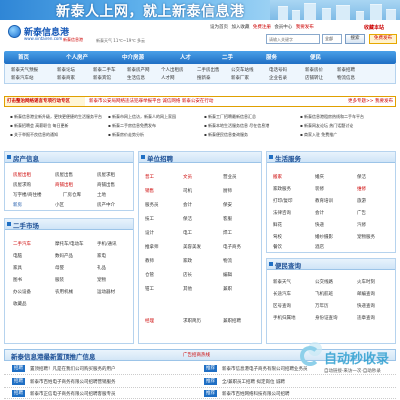 Image resolution: width=400 pixels, height=400 pixels. What do you see at coordinates (332, 117) in the screenshot?
I see `notice-item: ▪ 新泰信息港租房热线和二手车平台` at bounding box center [332, 117].